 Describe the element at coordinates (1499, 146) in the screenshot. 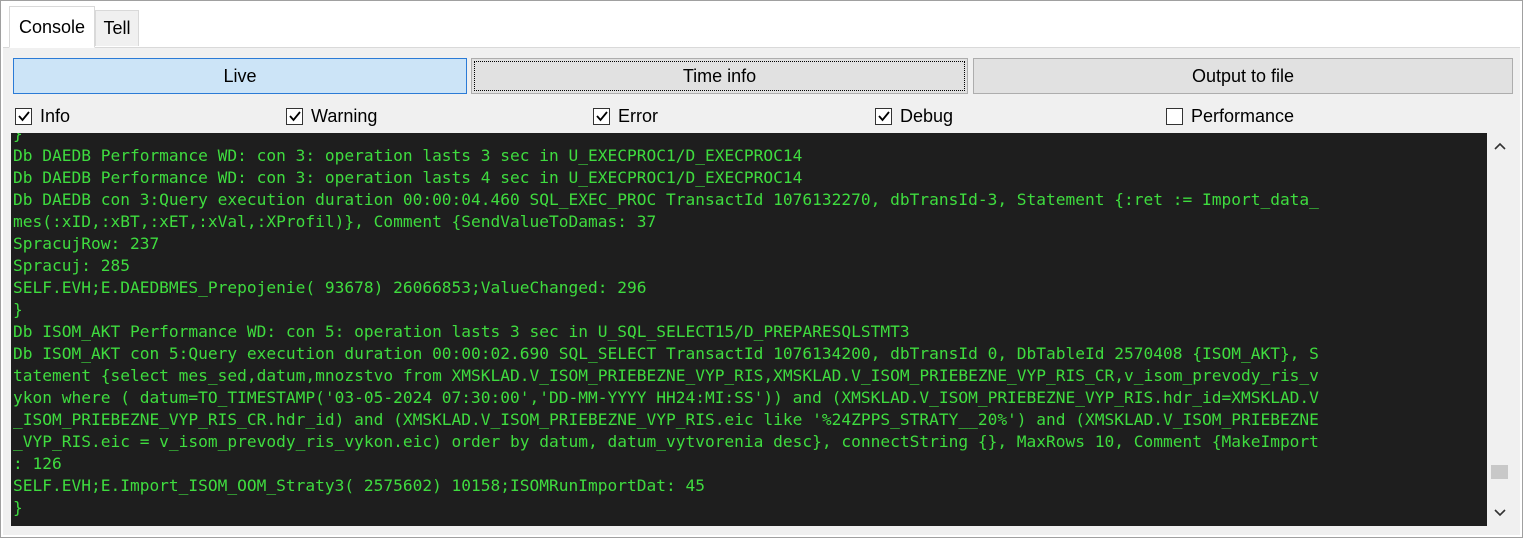

I see `scroll-up-icon` at that location.